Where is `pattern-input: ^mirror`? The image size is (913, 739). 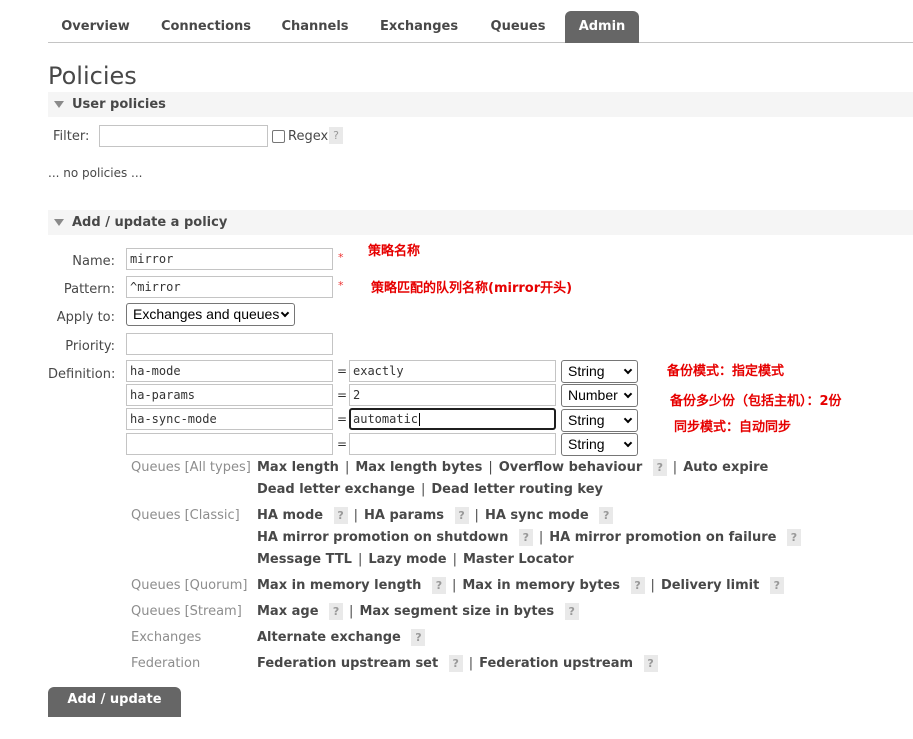 pattern-input: ^mirror is located at coordinates (229, 287).